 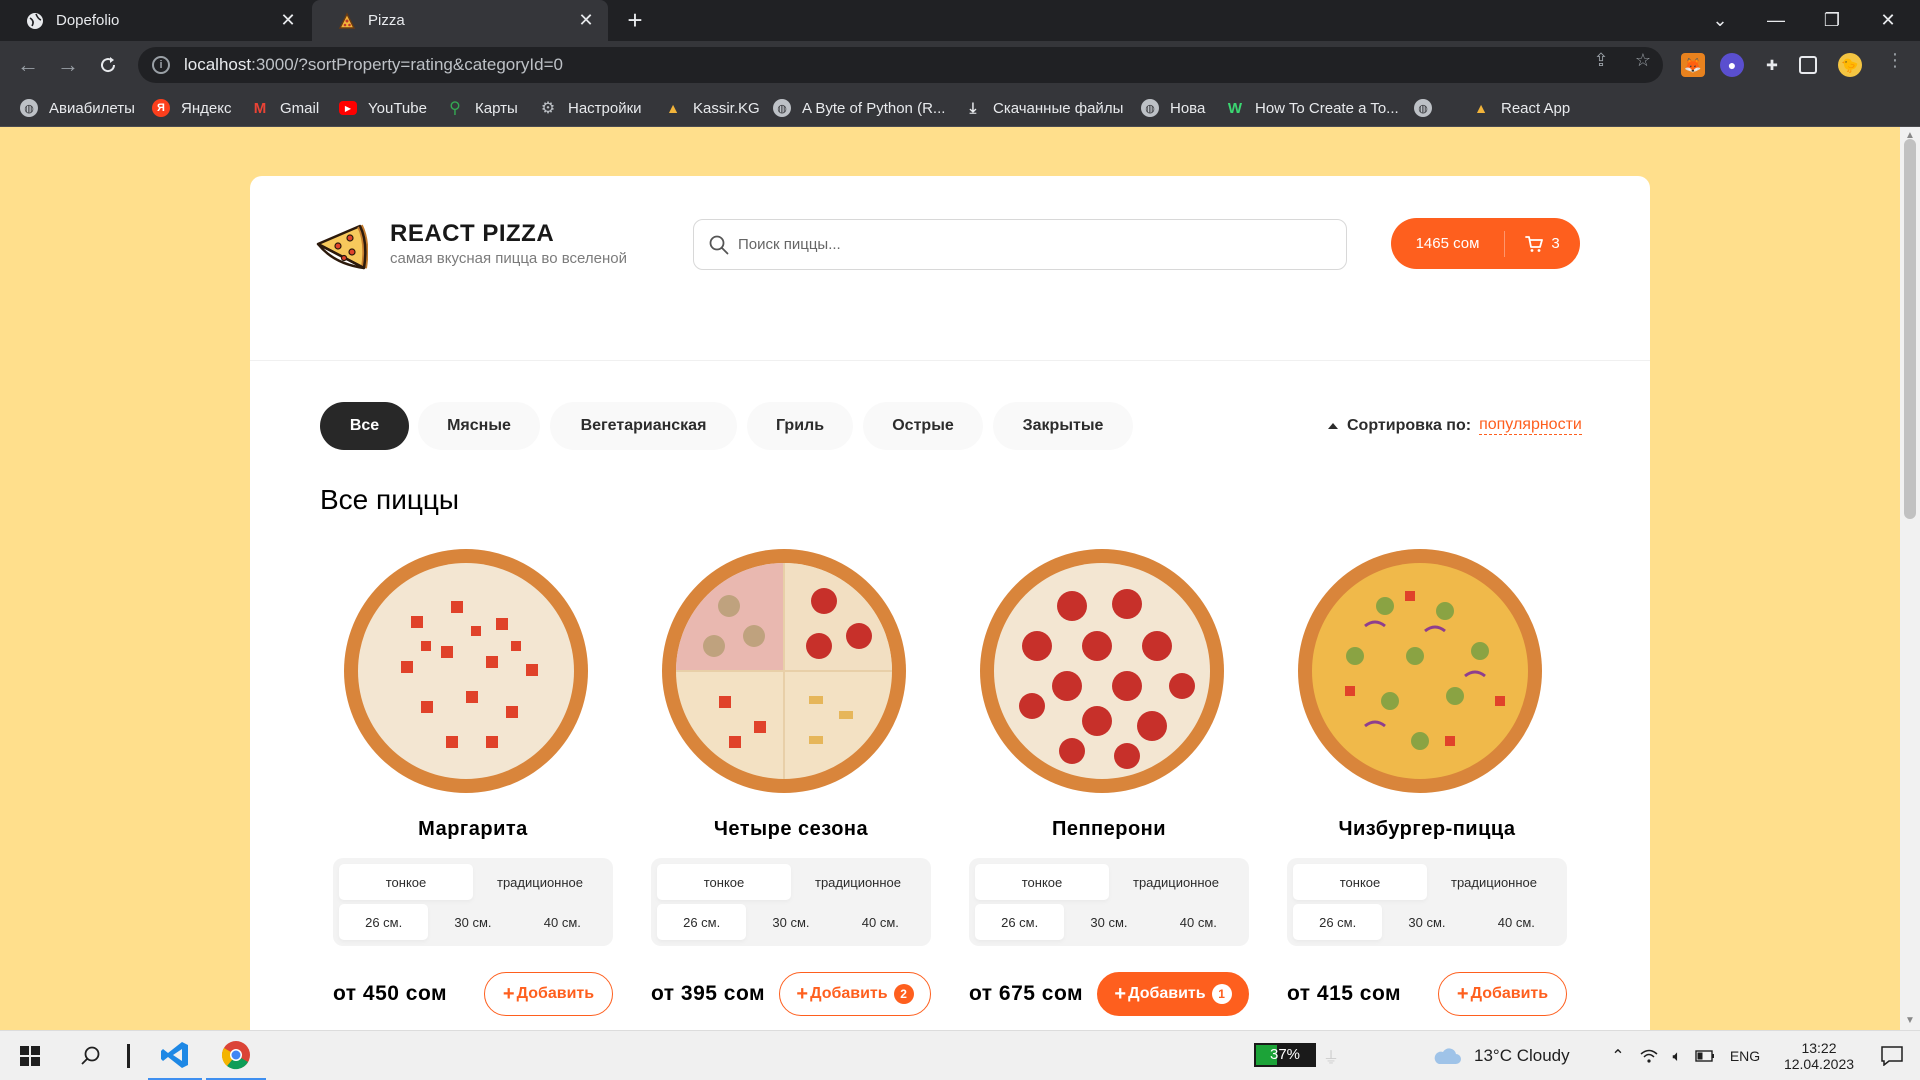 What do you see at coordinates (1910, 578) in the screenshot?
I see `page-scrollbar: ▲ ▼` at bounding box center [1910, 578].